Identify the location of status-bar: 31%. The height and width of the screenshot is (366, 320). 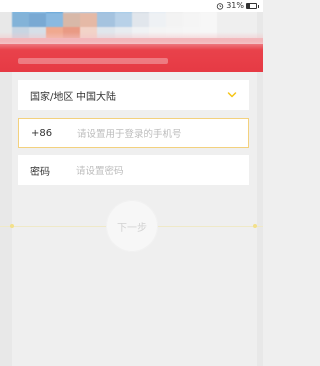
(131, 6).